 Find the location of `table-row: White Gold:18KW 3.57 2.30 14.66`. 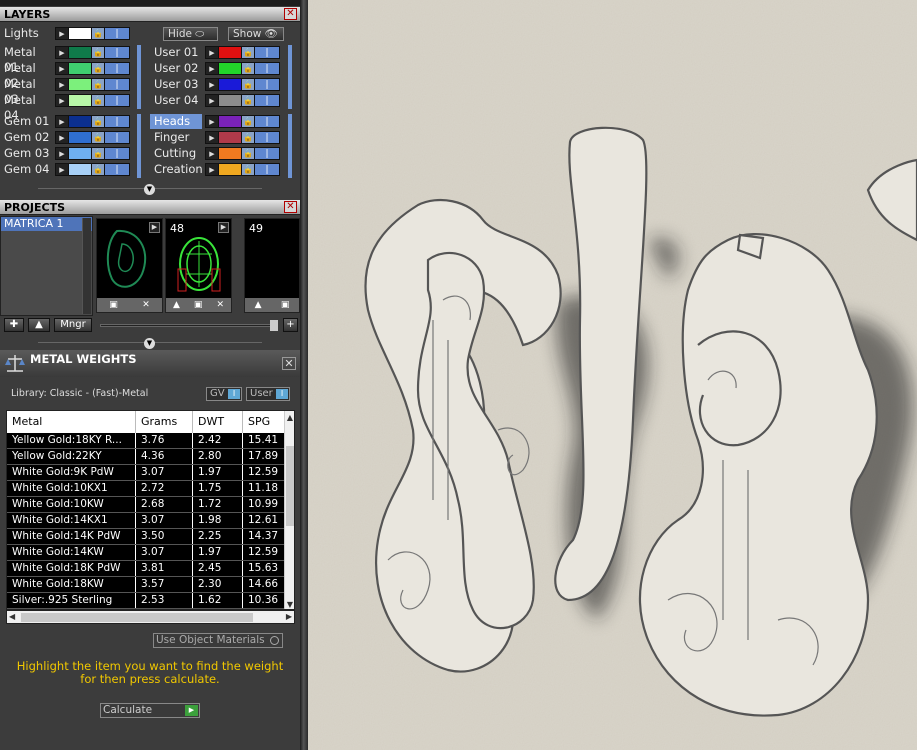

table-row: White Gold:18KW 3.57 2.30 14.66 is located at coordinates (146, 585).